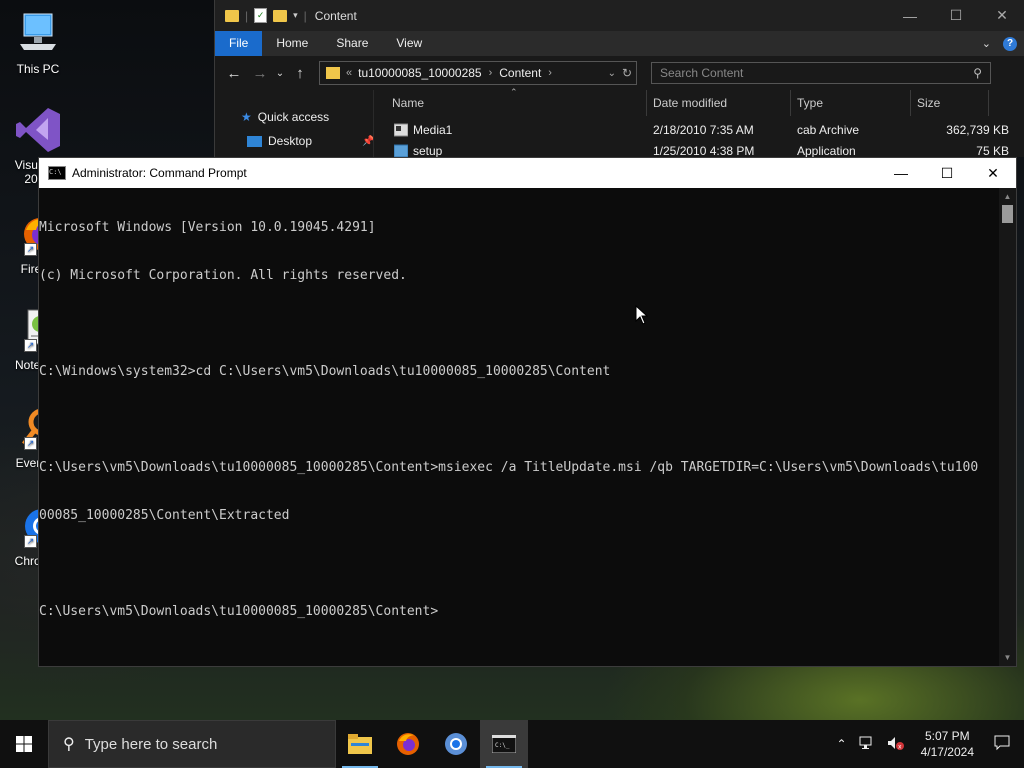 This screenshot has height=768, width=1024. I want to click on tab-view: View, so click(409, 43).